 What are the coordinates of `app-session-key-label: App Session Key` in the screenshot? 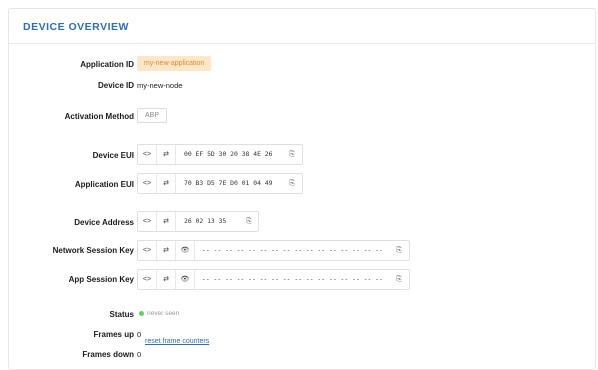 It's located at (101, 279).